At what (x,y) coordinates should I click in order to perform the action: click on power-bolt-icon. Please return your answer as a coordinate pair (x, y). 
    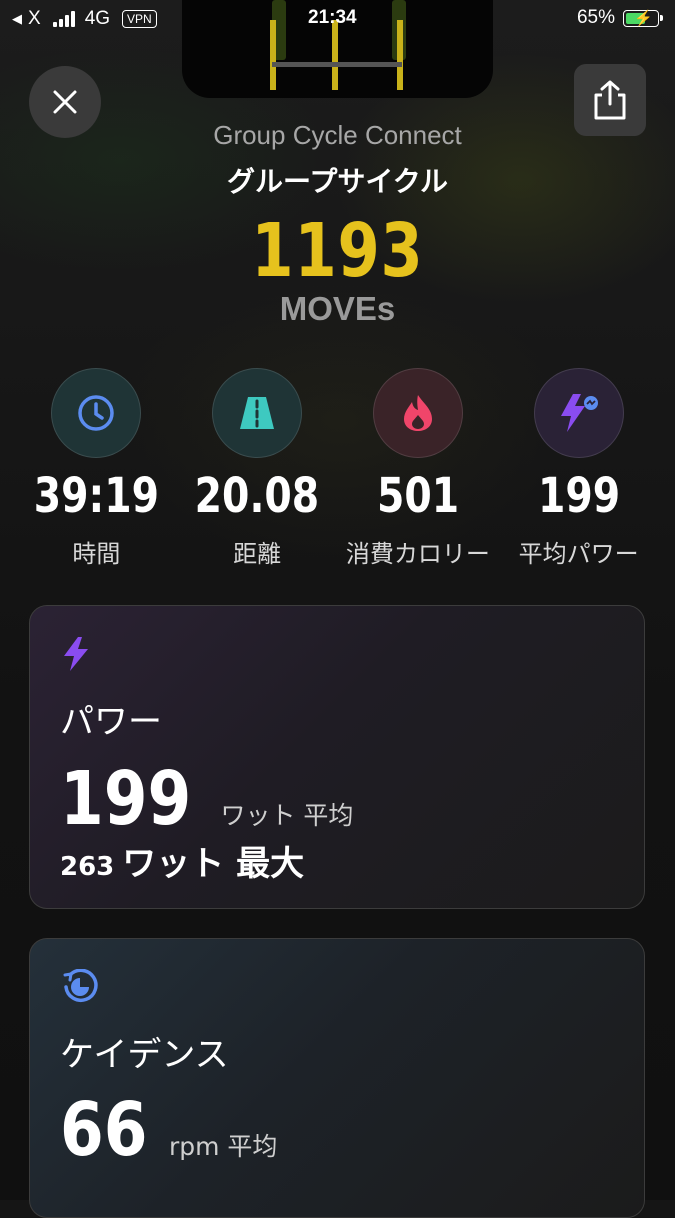
    Looking at the image, I should click on (578, 413).